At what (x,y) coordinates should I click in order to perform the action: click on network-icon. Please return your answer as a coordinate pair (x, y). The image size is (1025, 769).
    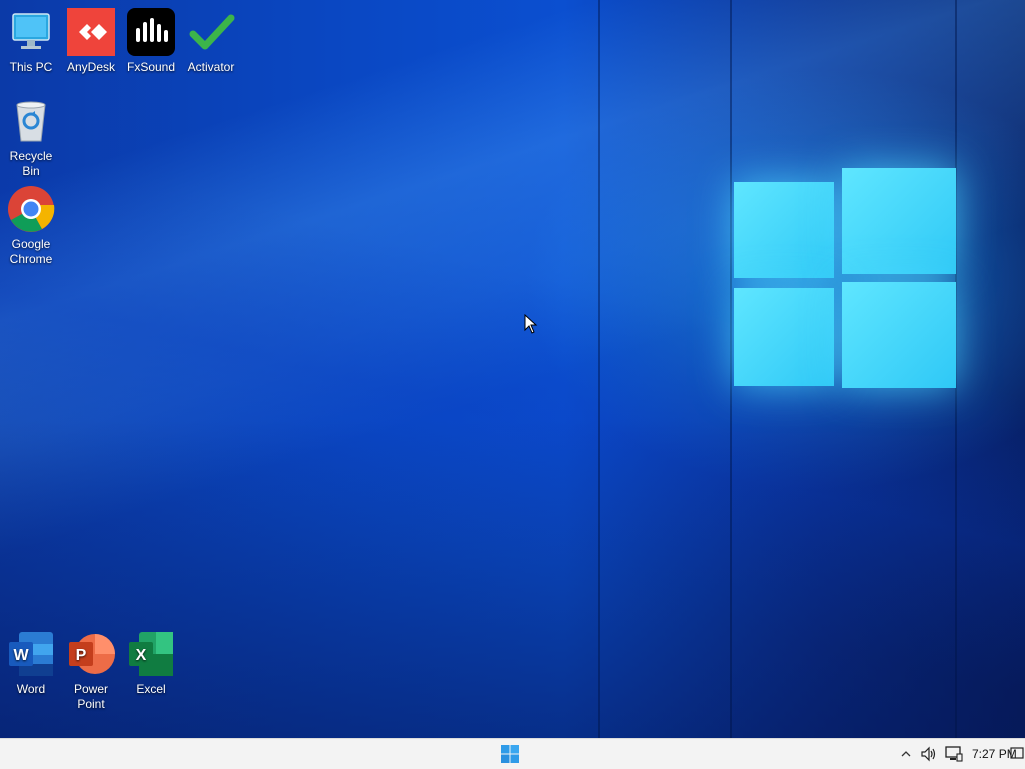
    Looking at the image, I should click on (954, 754).